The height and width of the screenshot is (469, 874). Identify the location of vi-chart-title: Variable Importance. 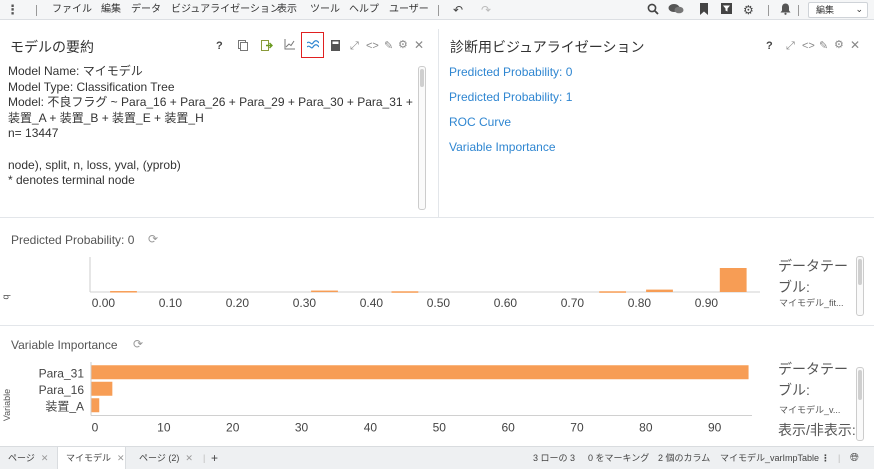
(64, 345).